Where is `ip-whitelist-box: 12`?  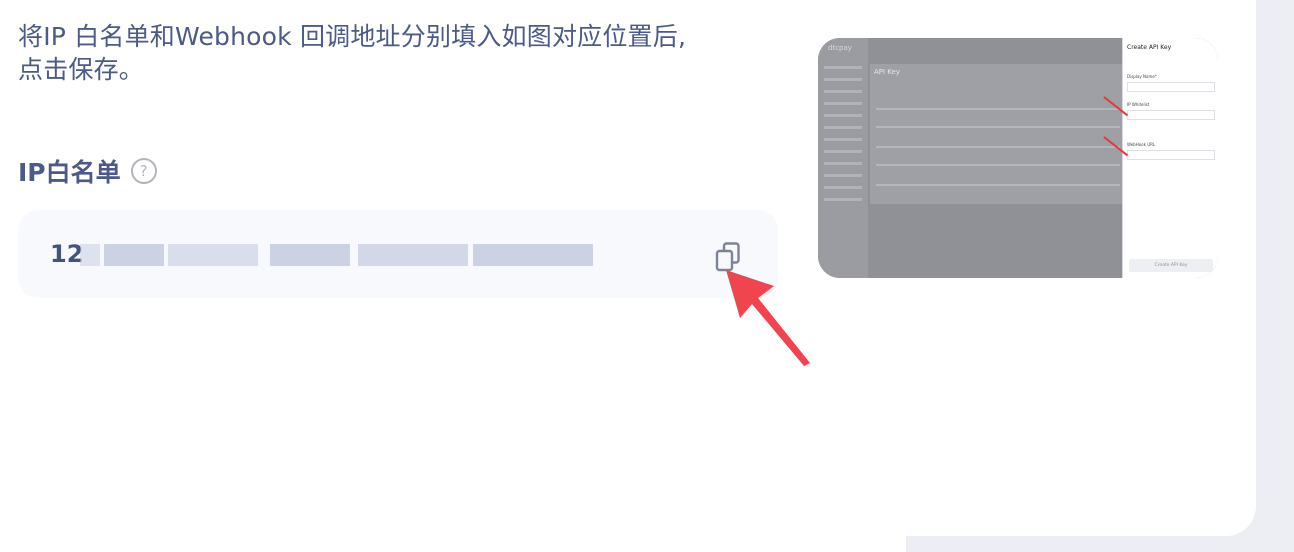 ip-whitelist-box: 12 is located at coordinates (398, 254).